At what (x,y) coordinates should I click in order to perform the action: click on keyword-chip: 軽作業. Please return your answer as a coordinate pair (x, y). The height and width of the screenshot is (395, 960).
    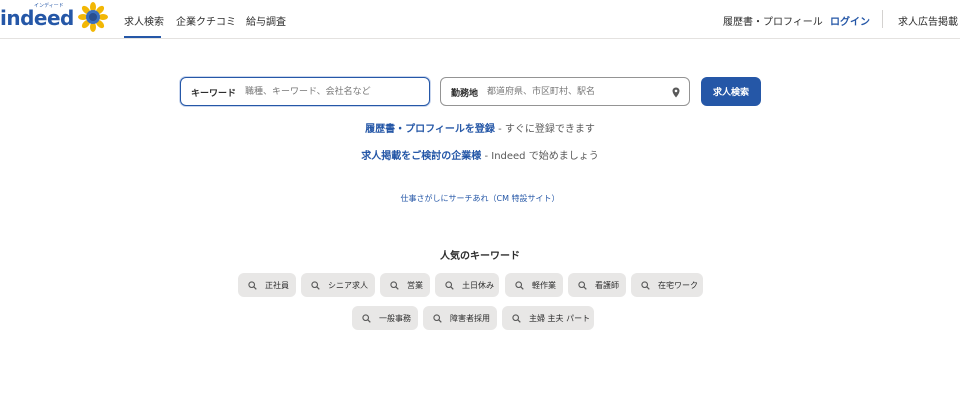
    Looking at the image, I should click on (534, 285).